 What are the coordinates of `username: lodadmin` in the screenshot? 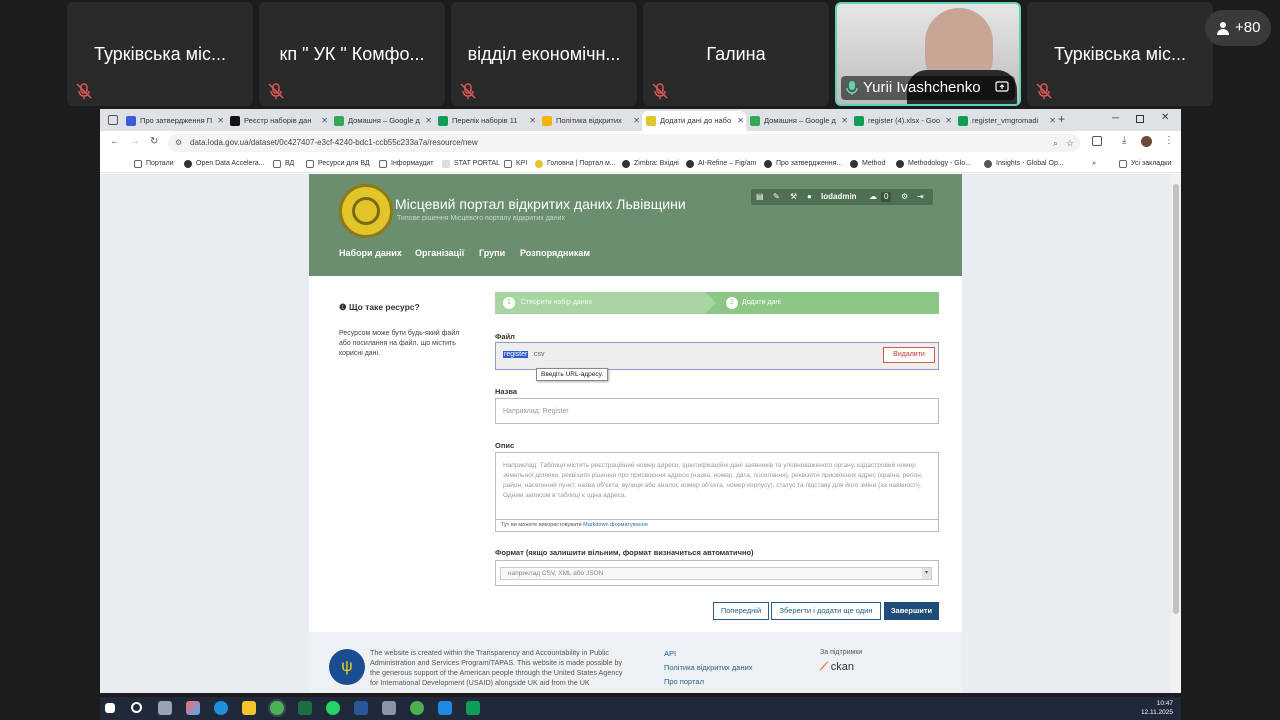 It's located at (839, 197).